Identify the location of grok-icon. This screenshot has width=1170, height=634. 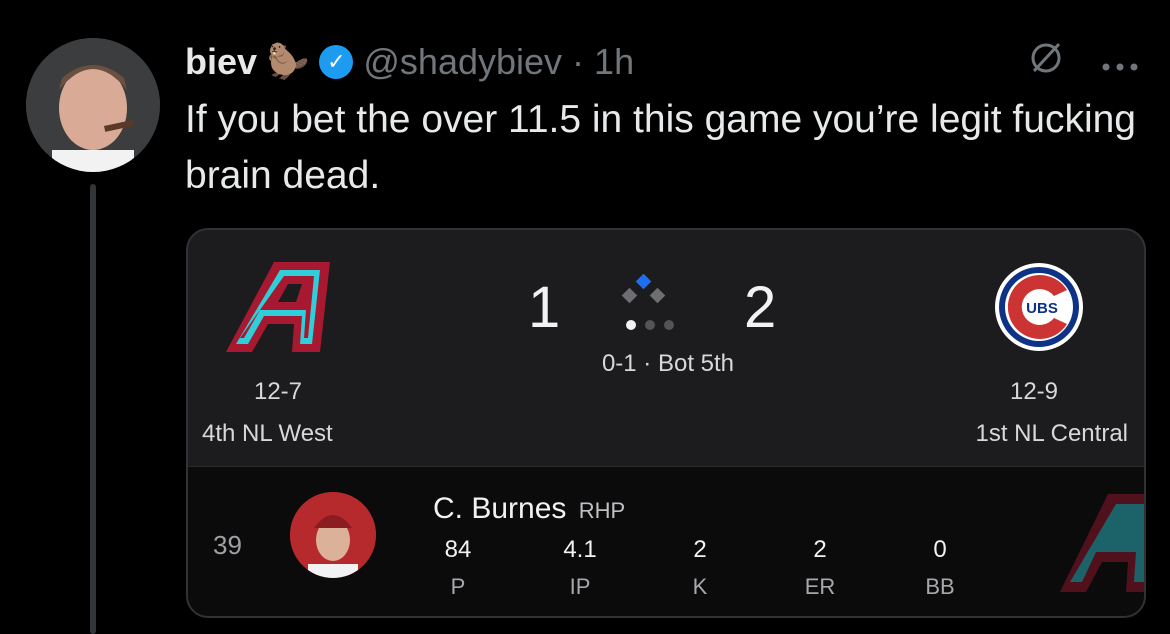
(1046, 62).